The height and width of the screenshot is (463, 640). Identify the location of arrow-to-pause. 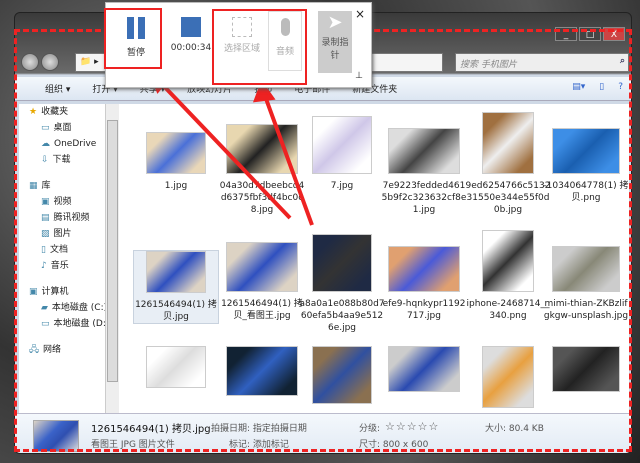
(224, 149).